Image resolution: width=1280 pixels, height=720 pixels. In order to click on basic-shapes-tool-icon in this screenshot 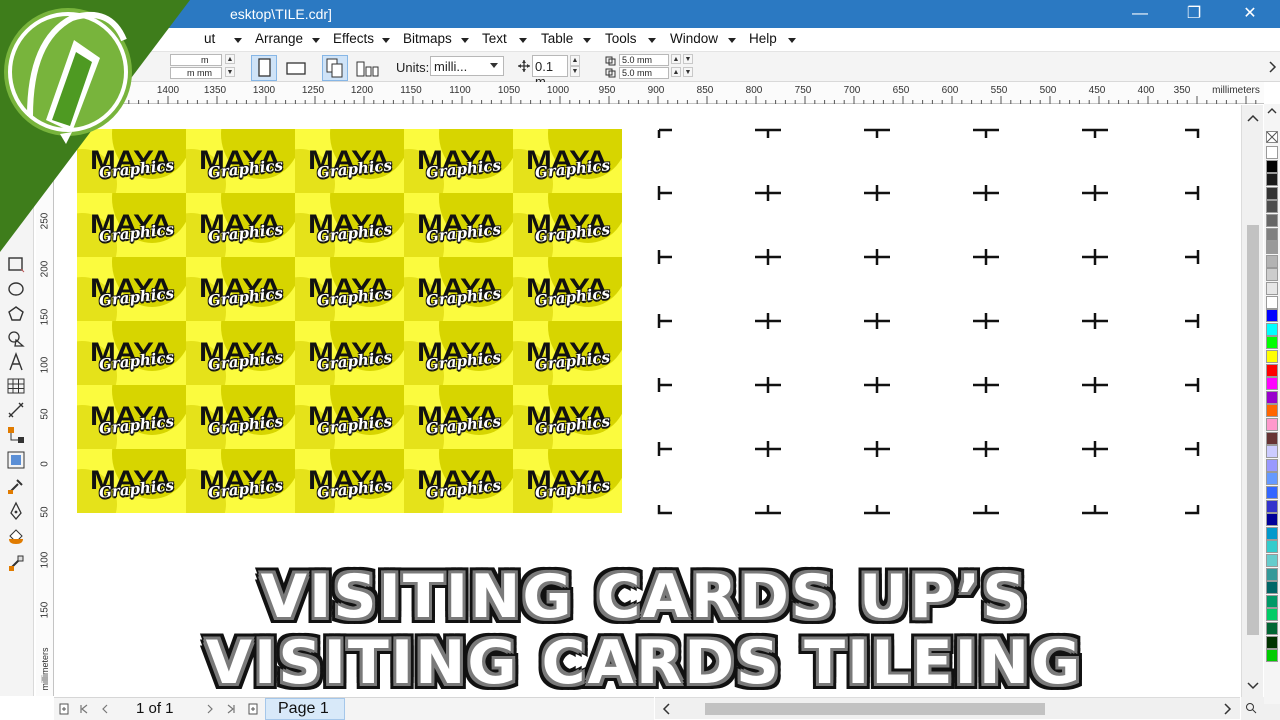, I will do `click(16, 339)`.